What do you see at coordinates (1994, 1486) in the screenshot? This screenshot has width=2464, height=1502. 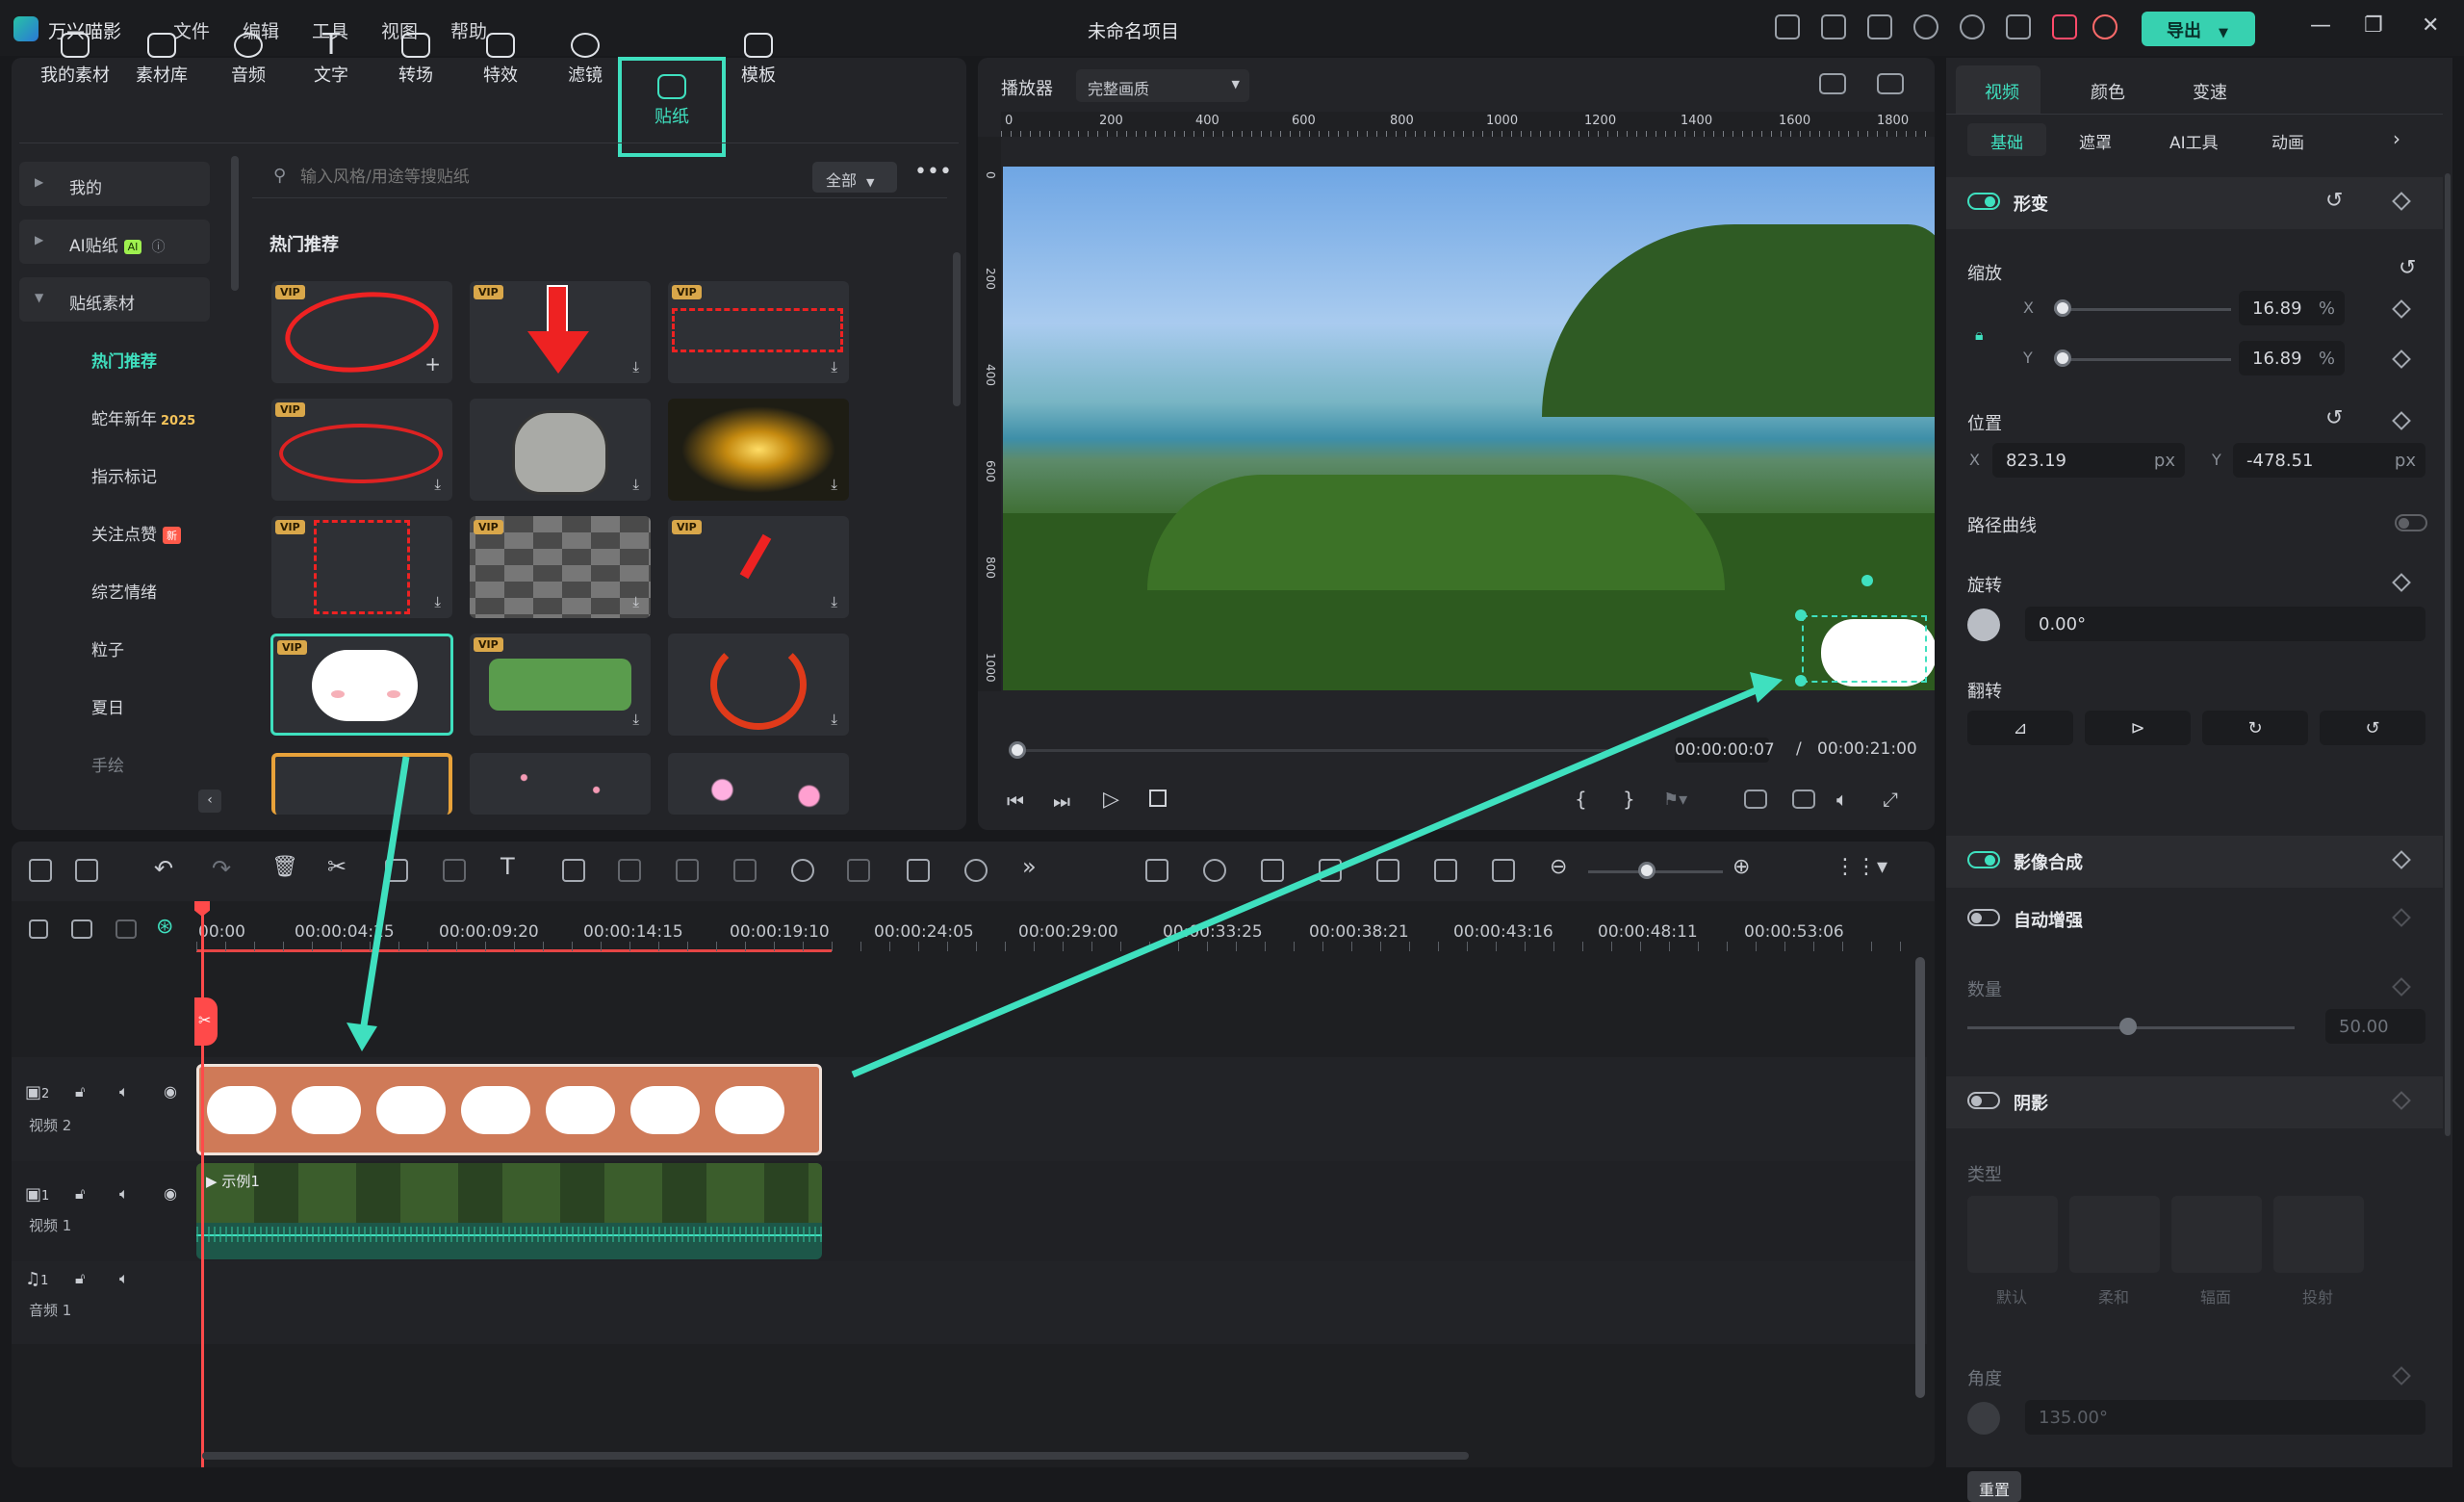 I see `reset-button: 重置` at bounding box center [1994, 1486].